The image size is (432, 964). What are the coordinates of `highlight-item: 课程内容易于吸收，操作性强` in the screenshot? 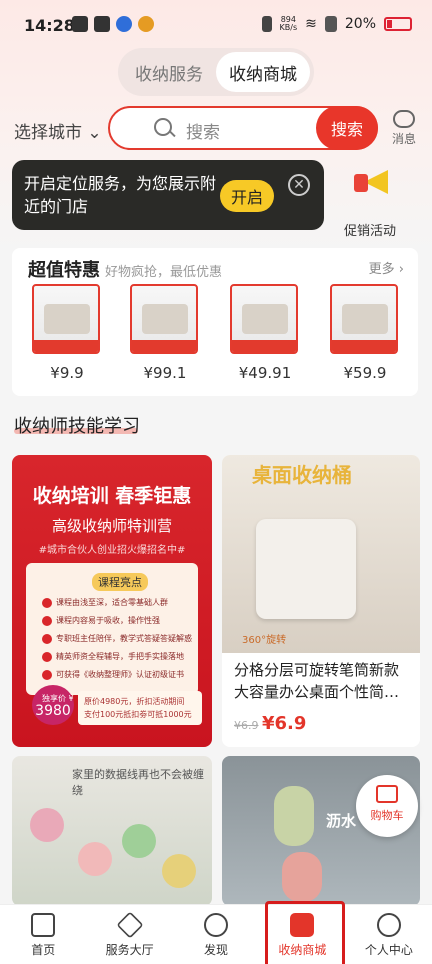 It's located at (101, 620).